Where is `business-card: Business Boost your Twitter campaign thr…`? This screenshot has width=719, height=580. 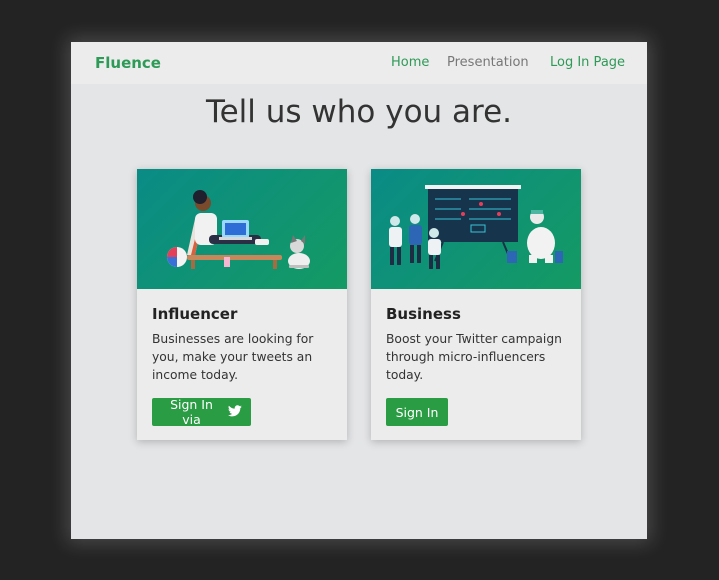 business-card: Business Boost your Twitter campaign thr… is located at coordinates (476, 304).